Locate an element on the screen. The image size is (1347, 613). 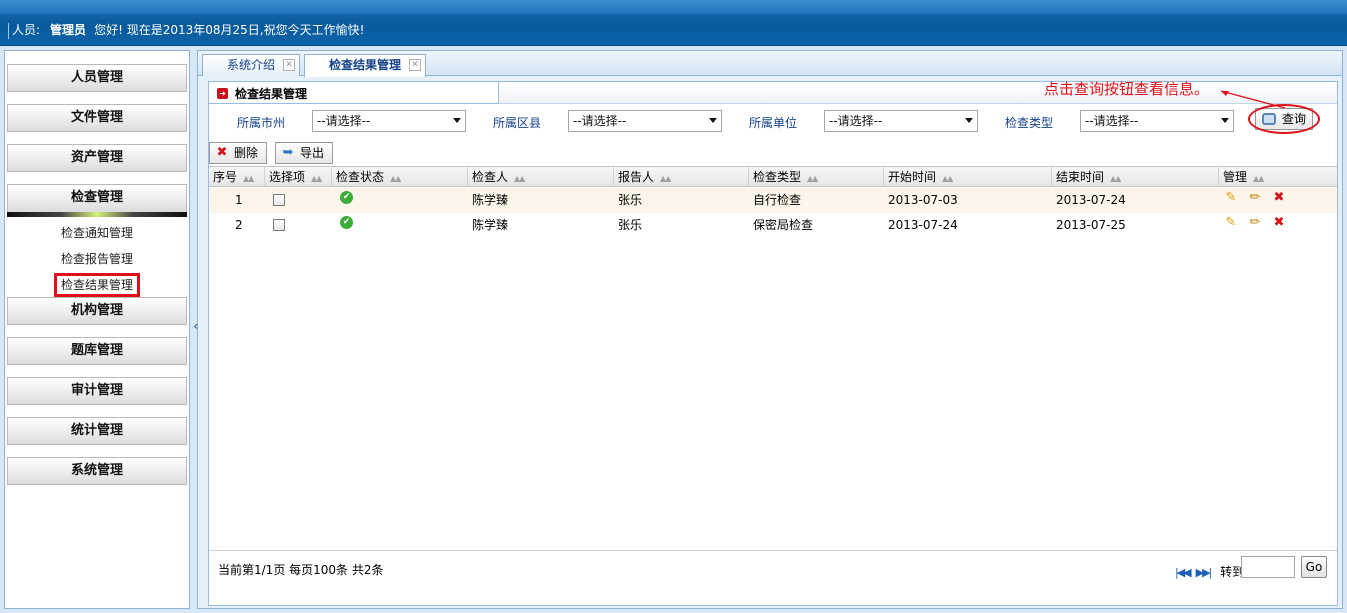
menu-assets: 资产管理 is located at coordinates (97, 158).